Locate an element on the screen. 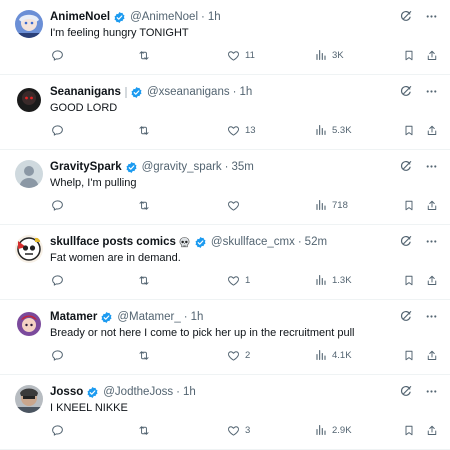  author-name: Josso is located at coordinates (66, 392).